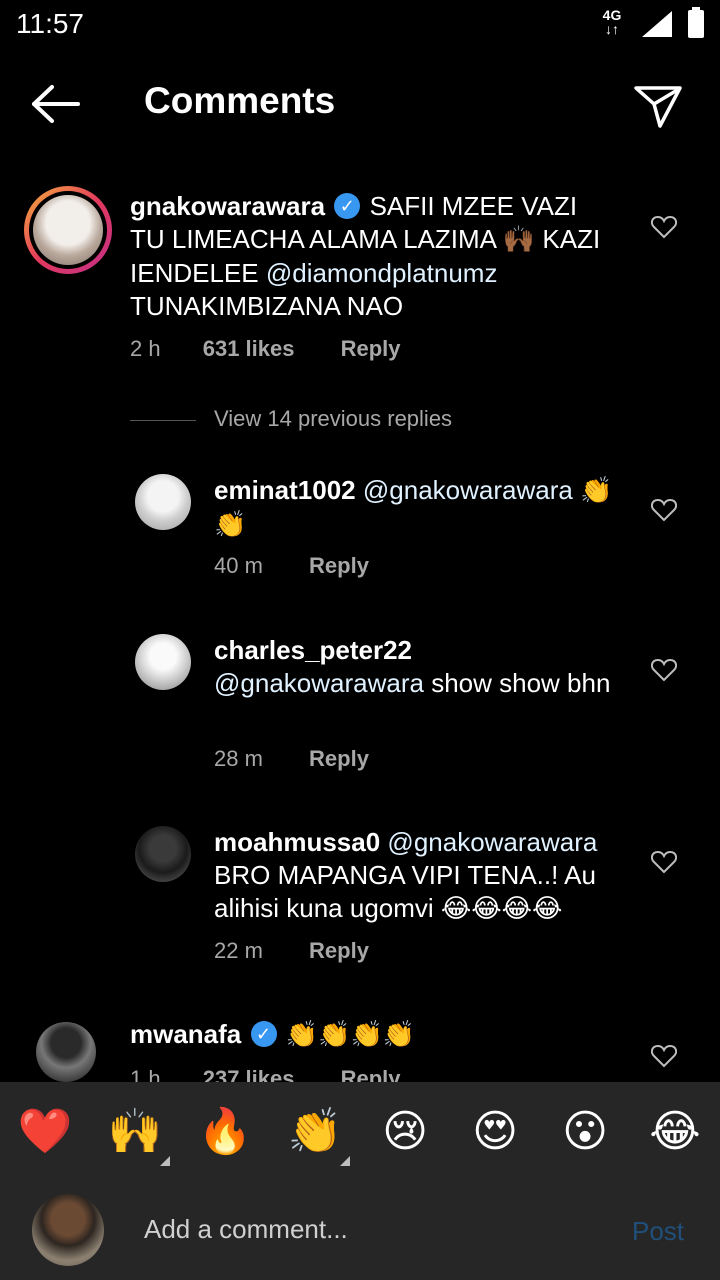  I want to click on comment-time: 2 h, so click(145, 348).